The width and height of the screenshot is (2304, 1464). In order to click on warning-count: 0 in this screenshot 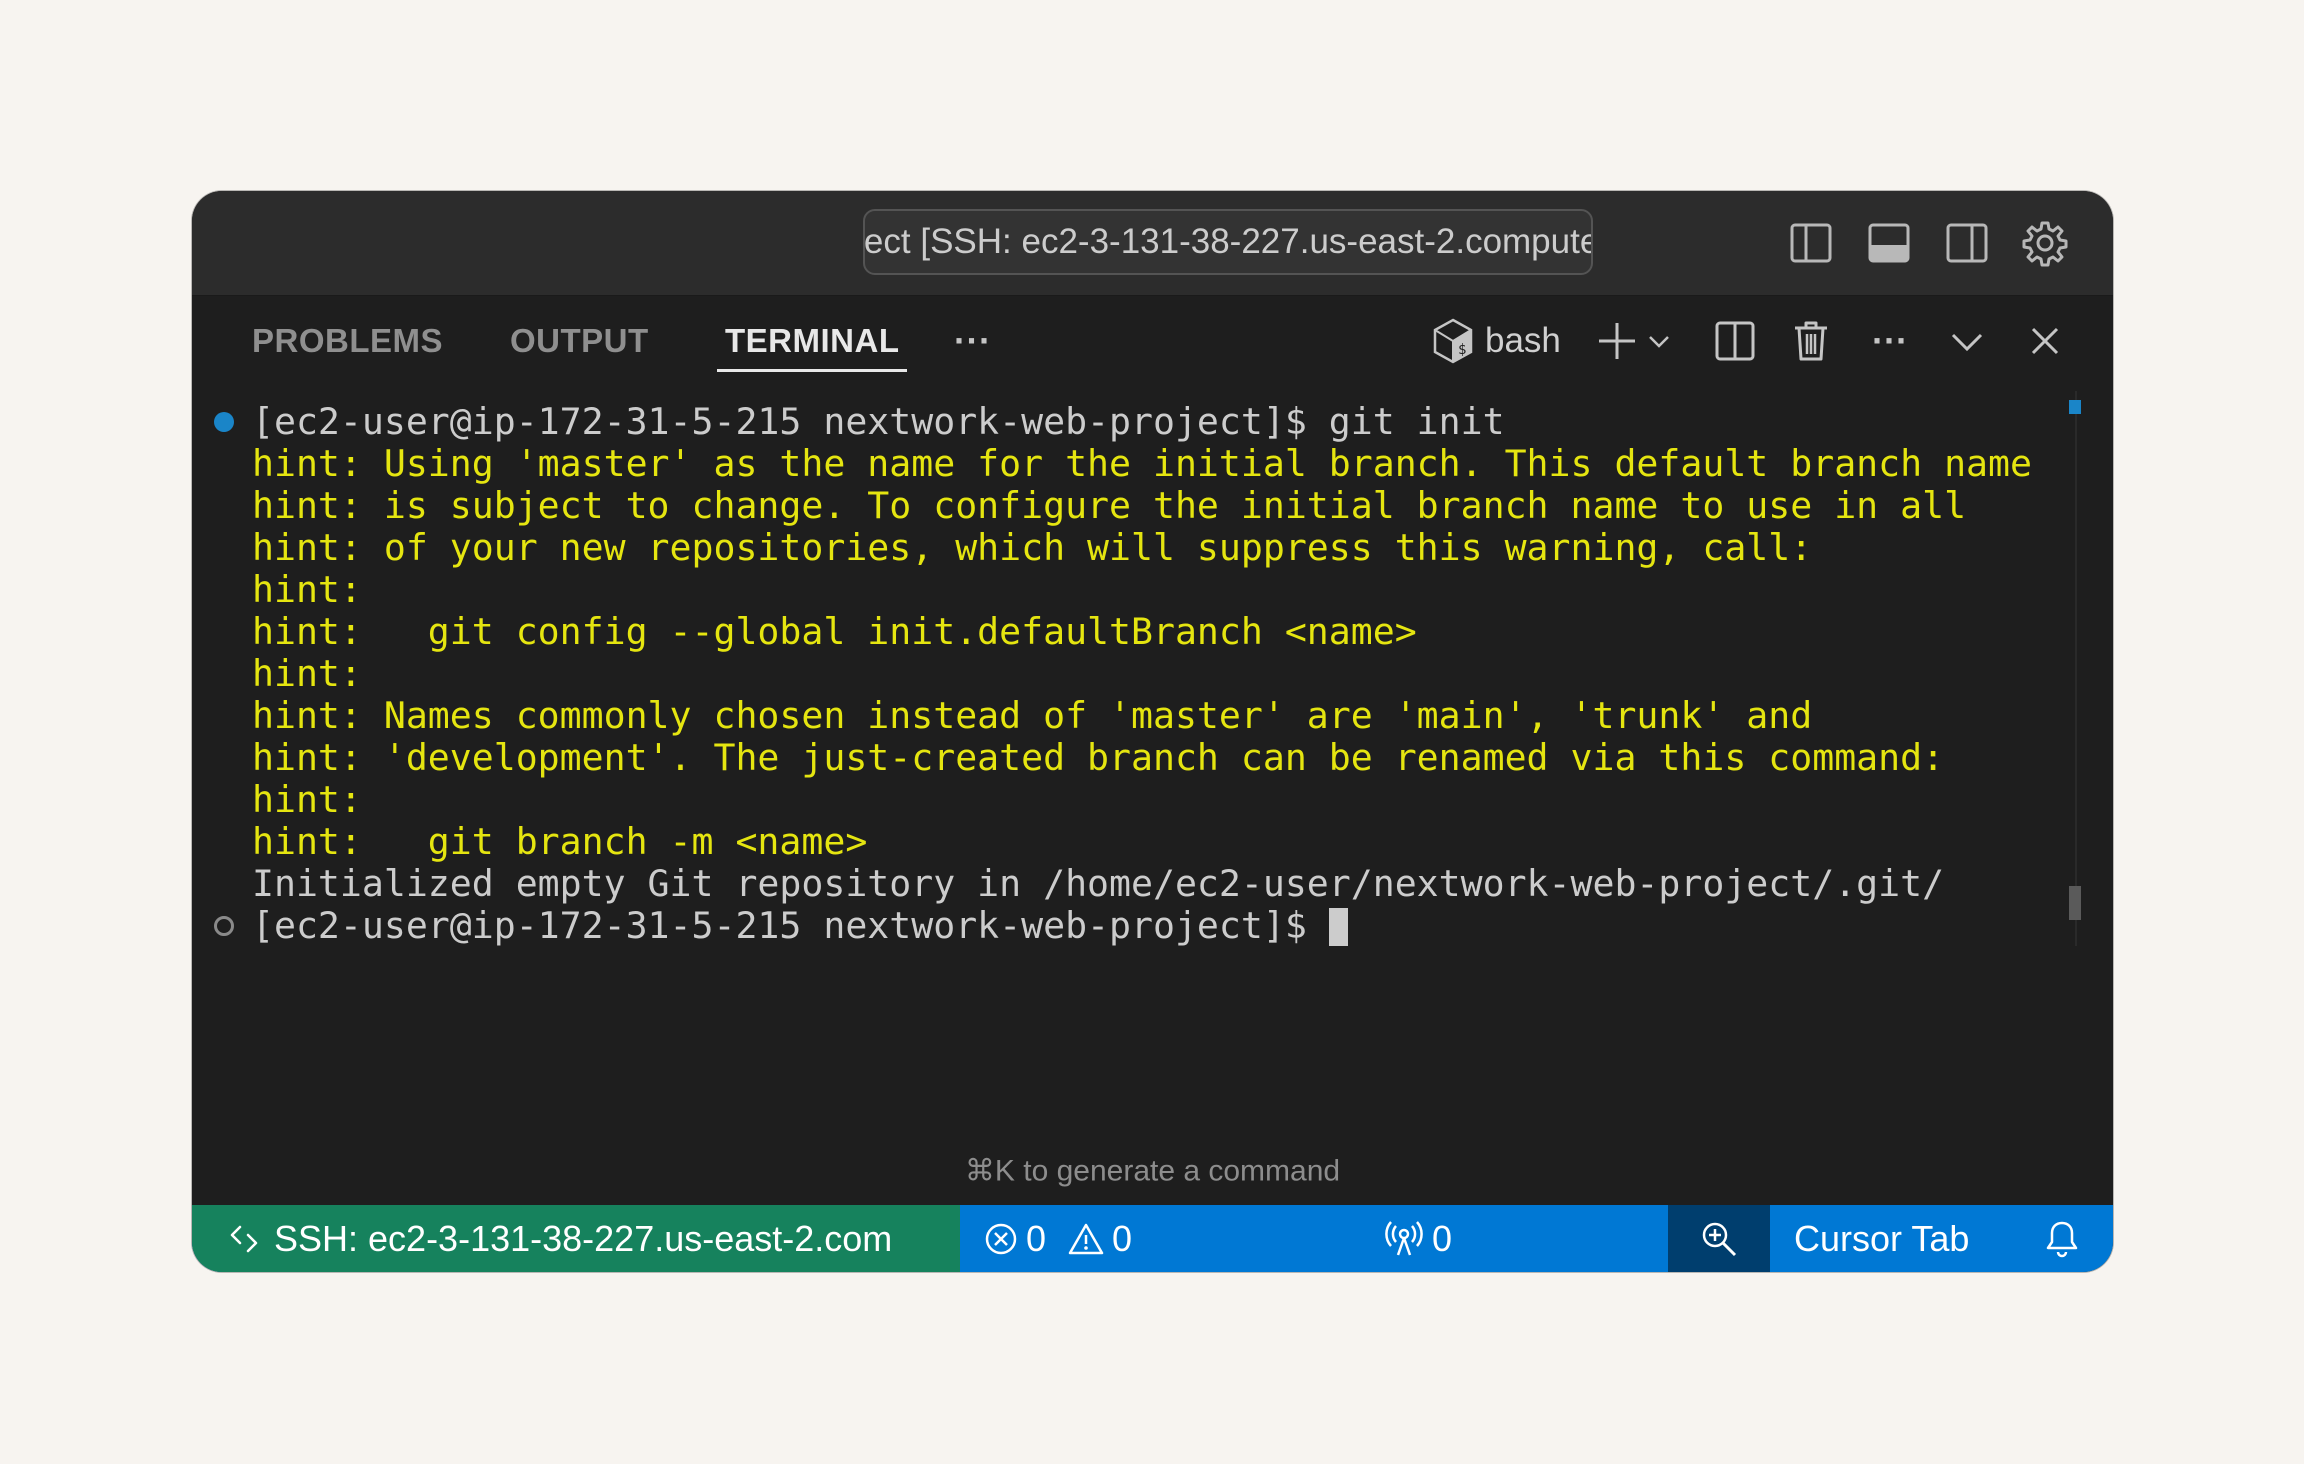, I will do `click(1122, 1238)`.